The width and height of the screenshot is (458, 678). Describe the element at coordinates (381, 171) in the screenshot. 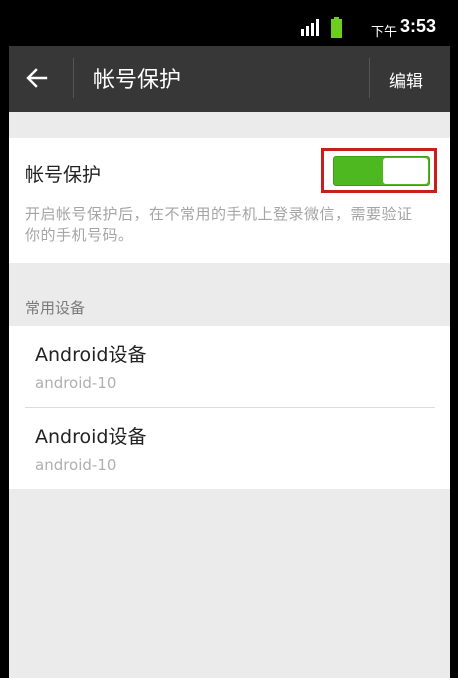

I see `account-protection-toggle` at that location.